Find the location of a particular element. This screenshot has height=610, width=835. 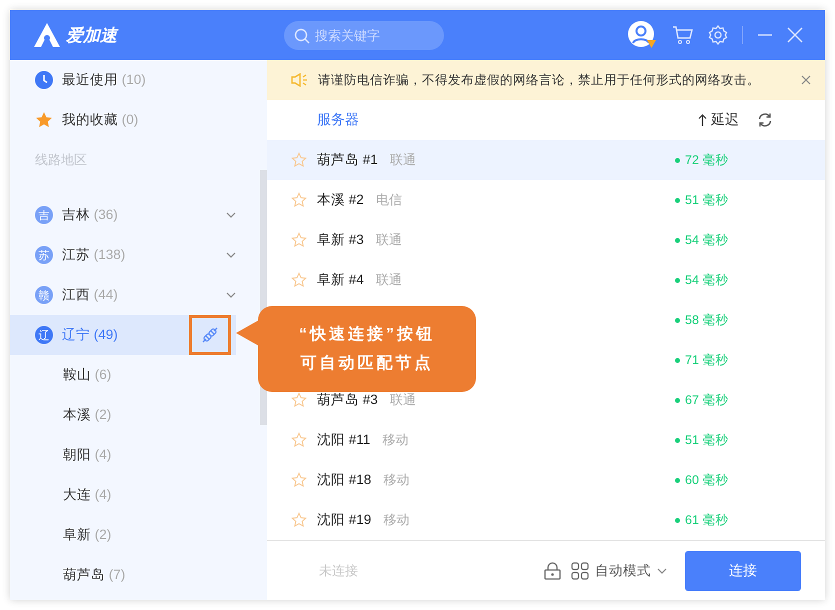

refresh-icon is located at coordinates (765, 120).